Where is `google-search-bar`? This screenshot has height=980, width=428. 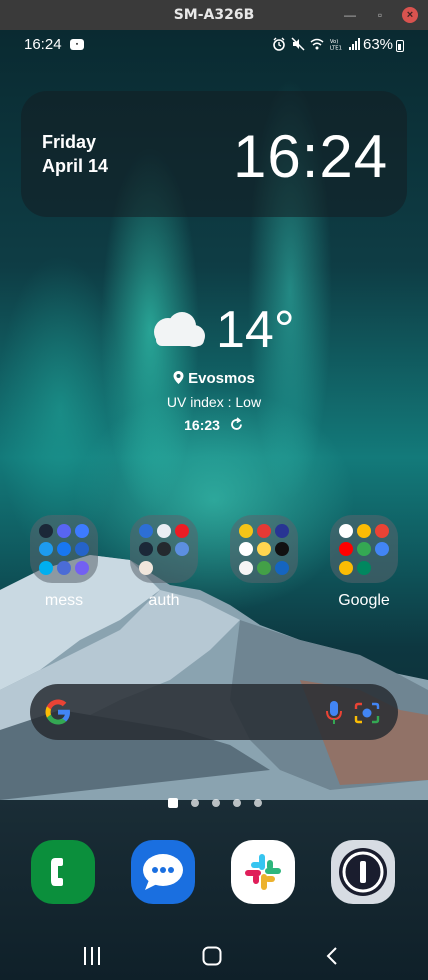 google-search-bar is located at coordinates (214, 712).